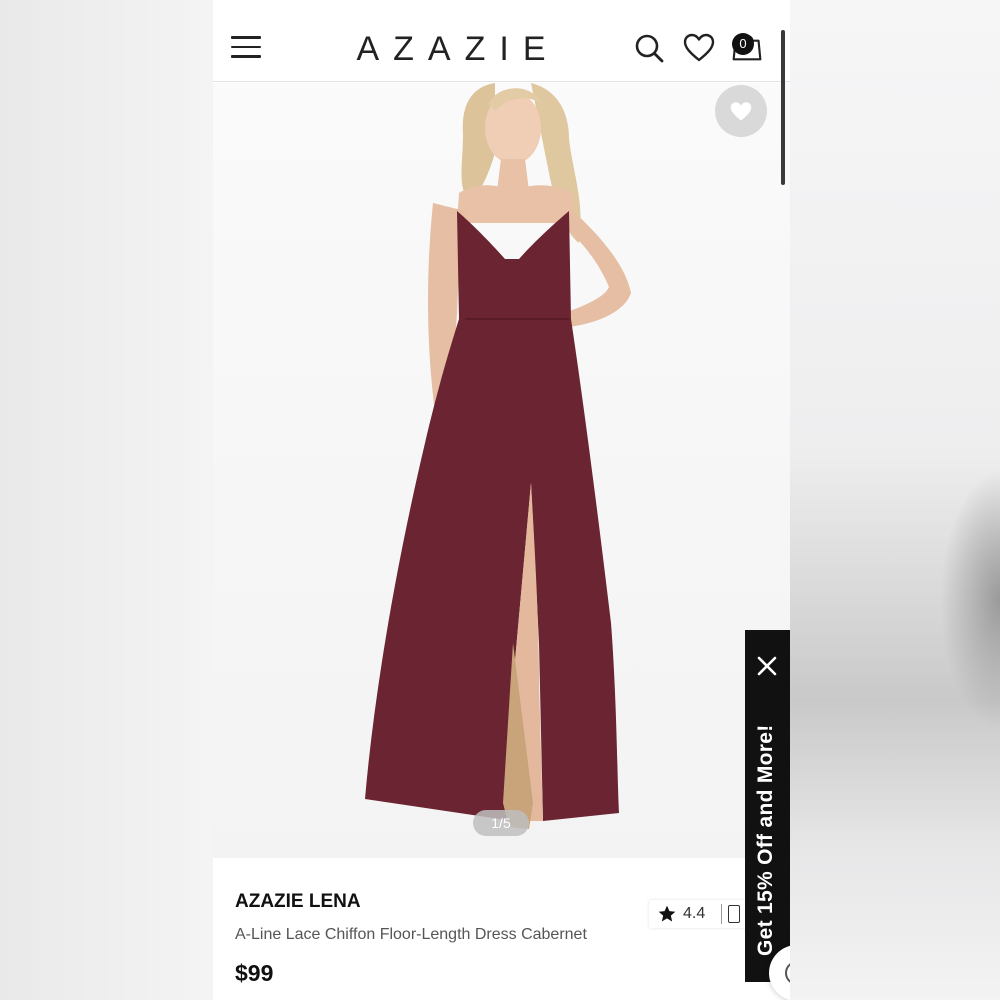  I want to click on product-brand: AZAZIE LENA, so click(298, 902).